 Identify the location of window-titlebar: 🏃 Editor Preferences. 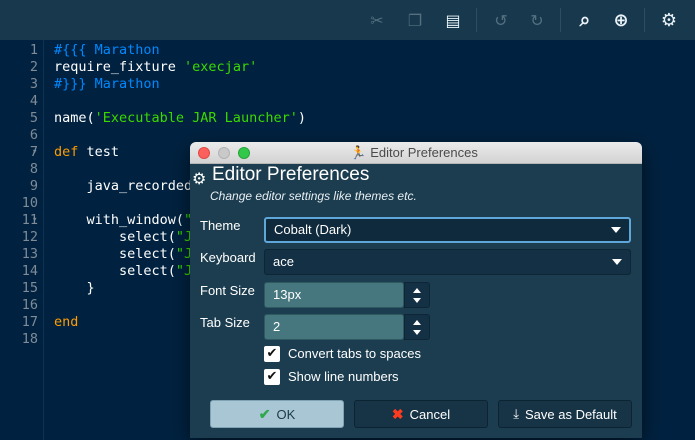
(416, 153).